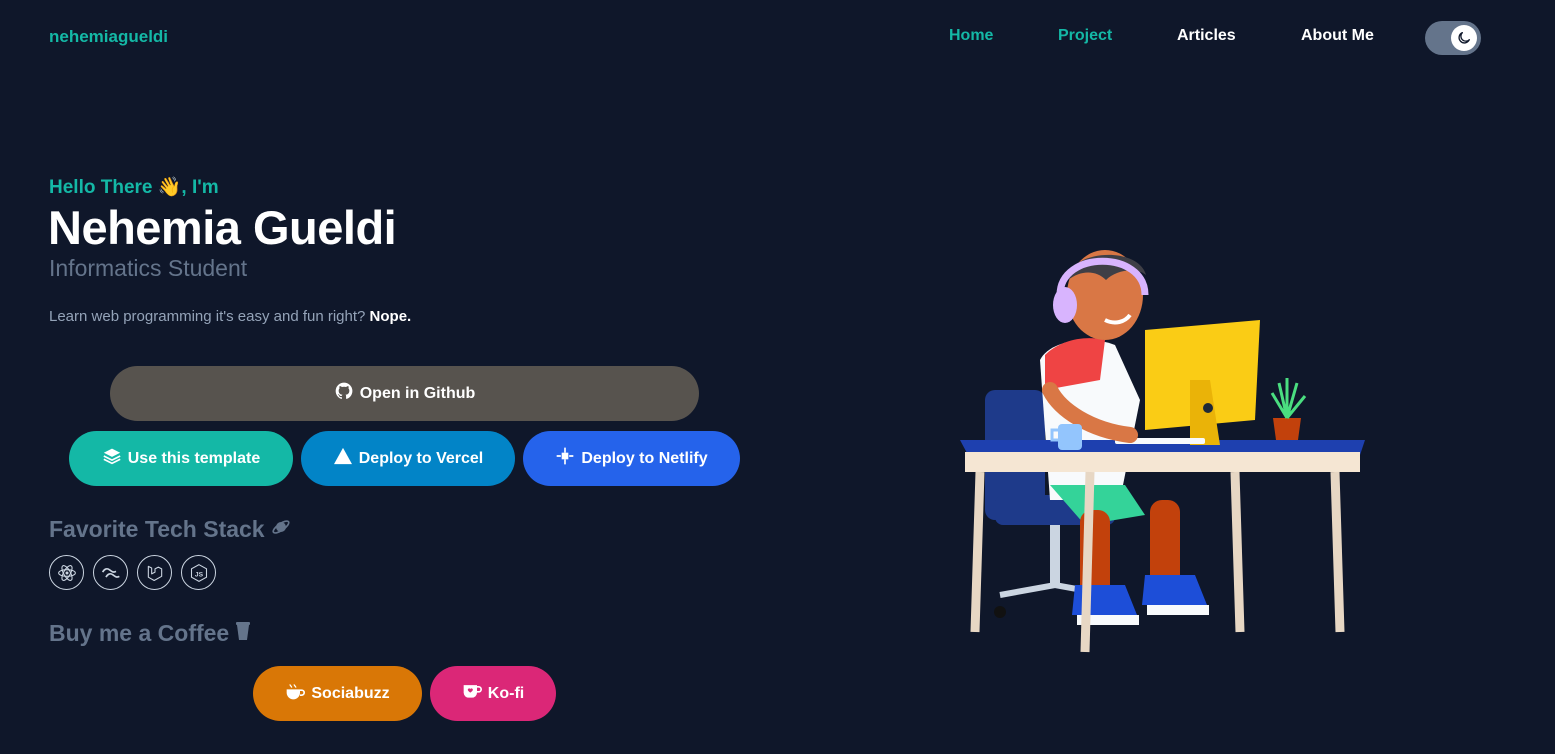 Image resolution: width=1555 pixels, height=754 pixels. Describe the element at coordinates (1337, 36) in the screenshot. I see `nav-about-me: About Me` at that location.